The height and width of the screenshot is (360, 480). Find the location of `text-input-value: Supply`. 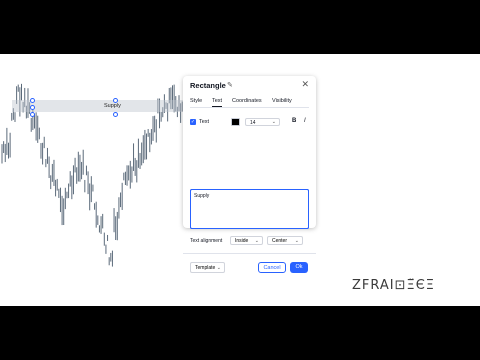

text-input-value: Supply is located at coordinates (202, 196).